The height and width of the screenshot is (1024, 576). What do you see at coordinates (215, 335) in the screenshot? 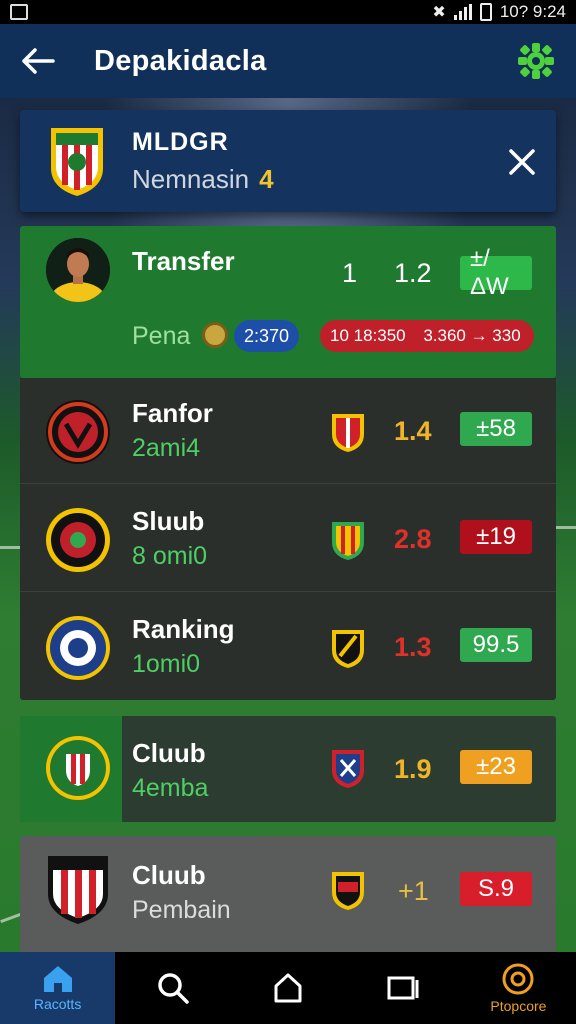
I see `coin-icon` at bounding box center [215, 335].